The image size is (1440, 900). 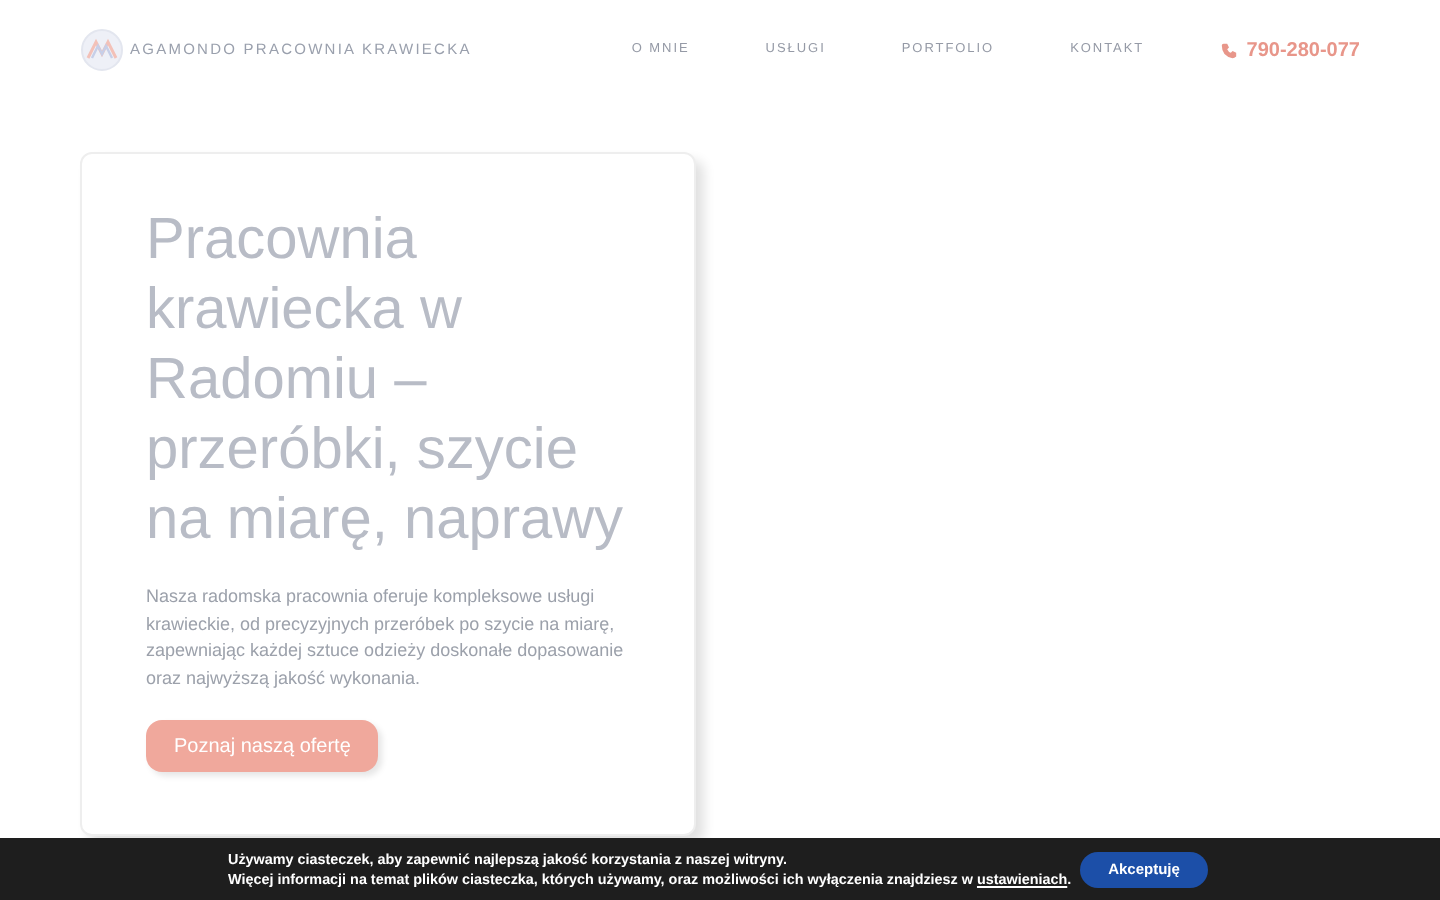 What do you see at coordinates (102, 50) in the screenshot?
I see `logo-icon` at bounding box center [102, 50].